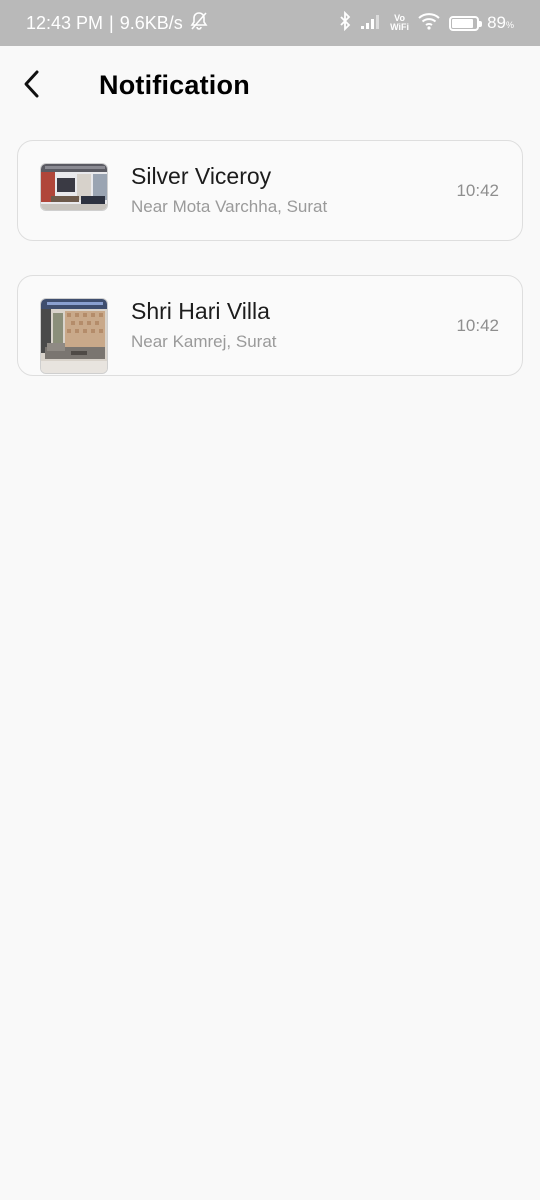  I want to click on notification-card: Shri Hari Villa Near Kamrej, Surat 10:42, so click(270, 325).